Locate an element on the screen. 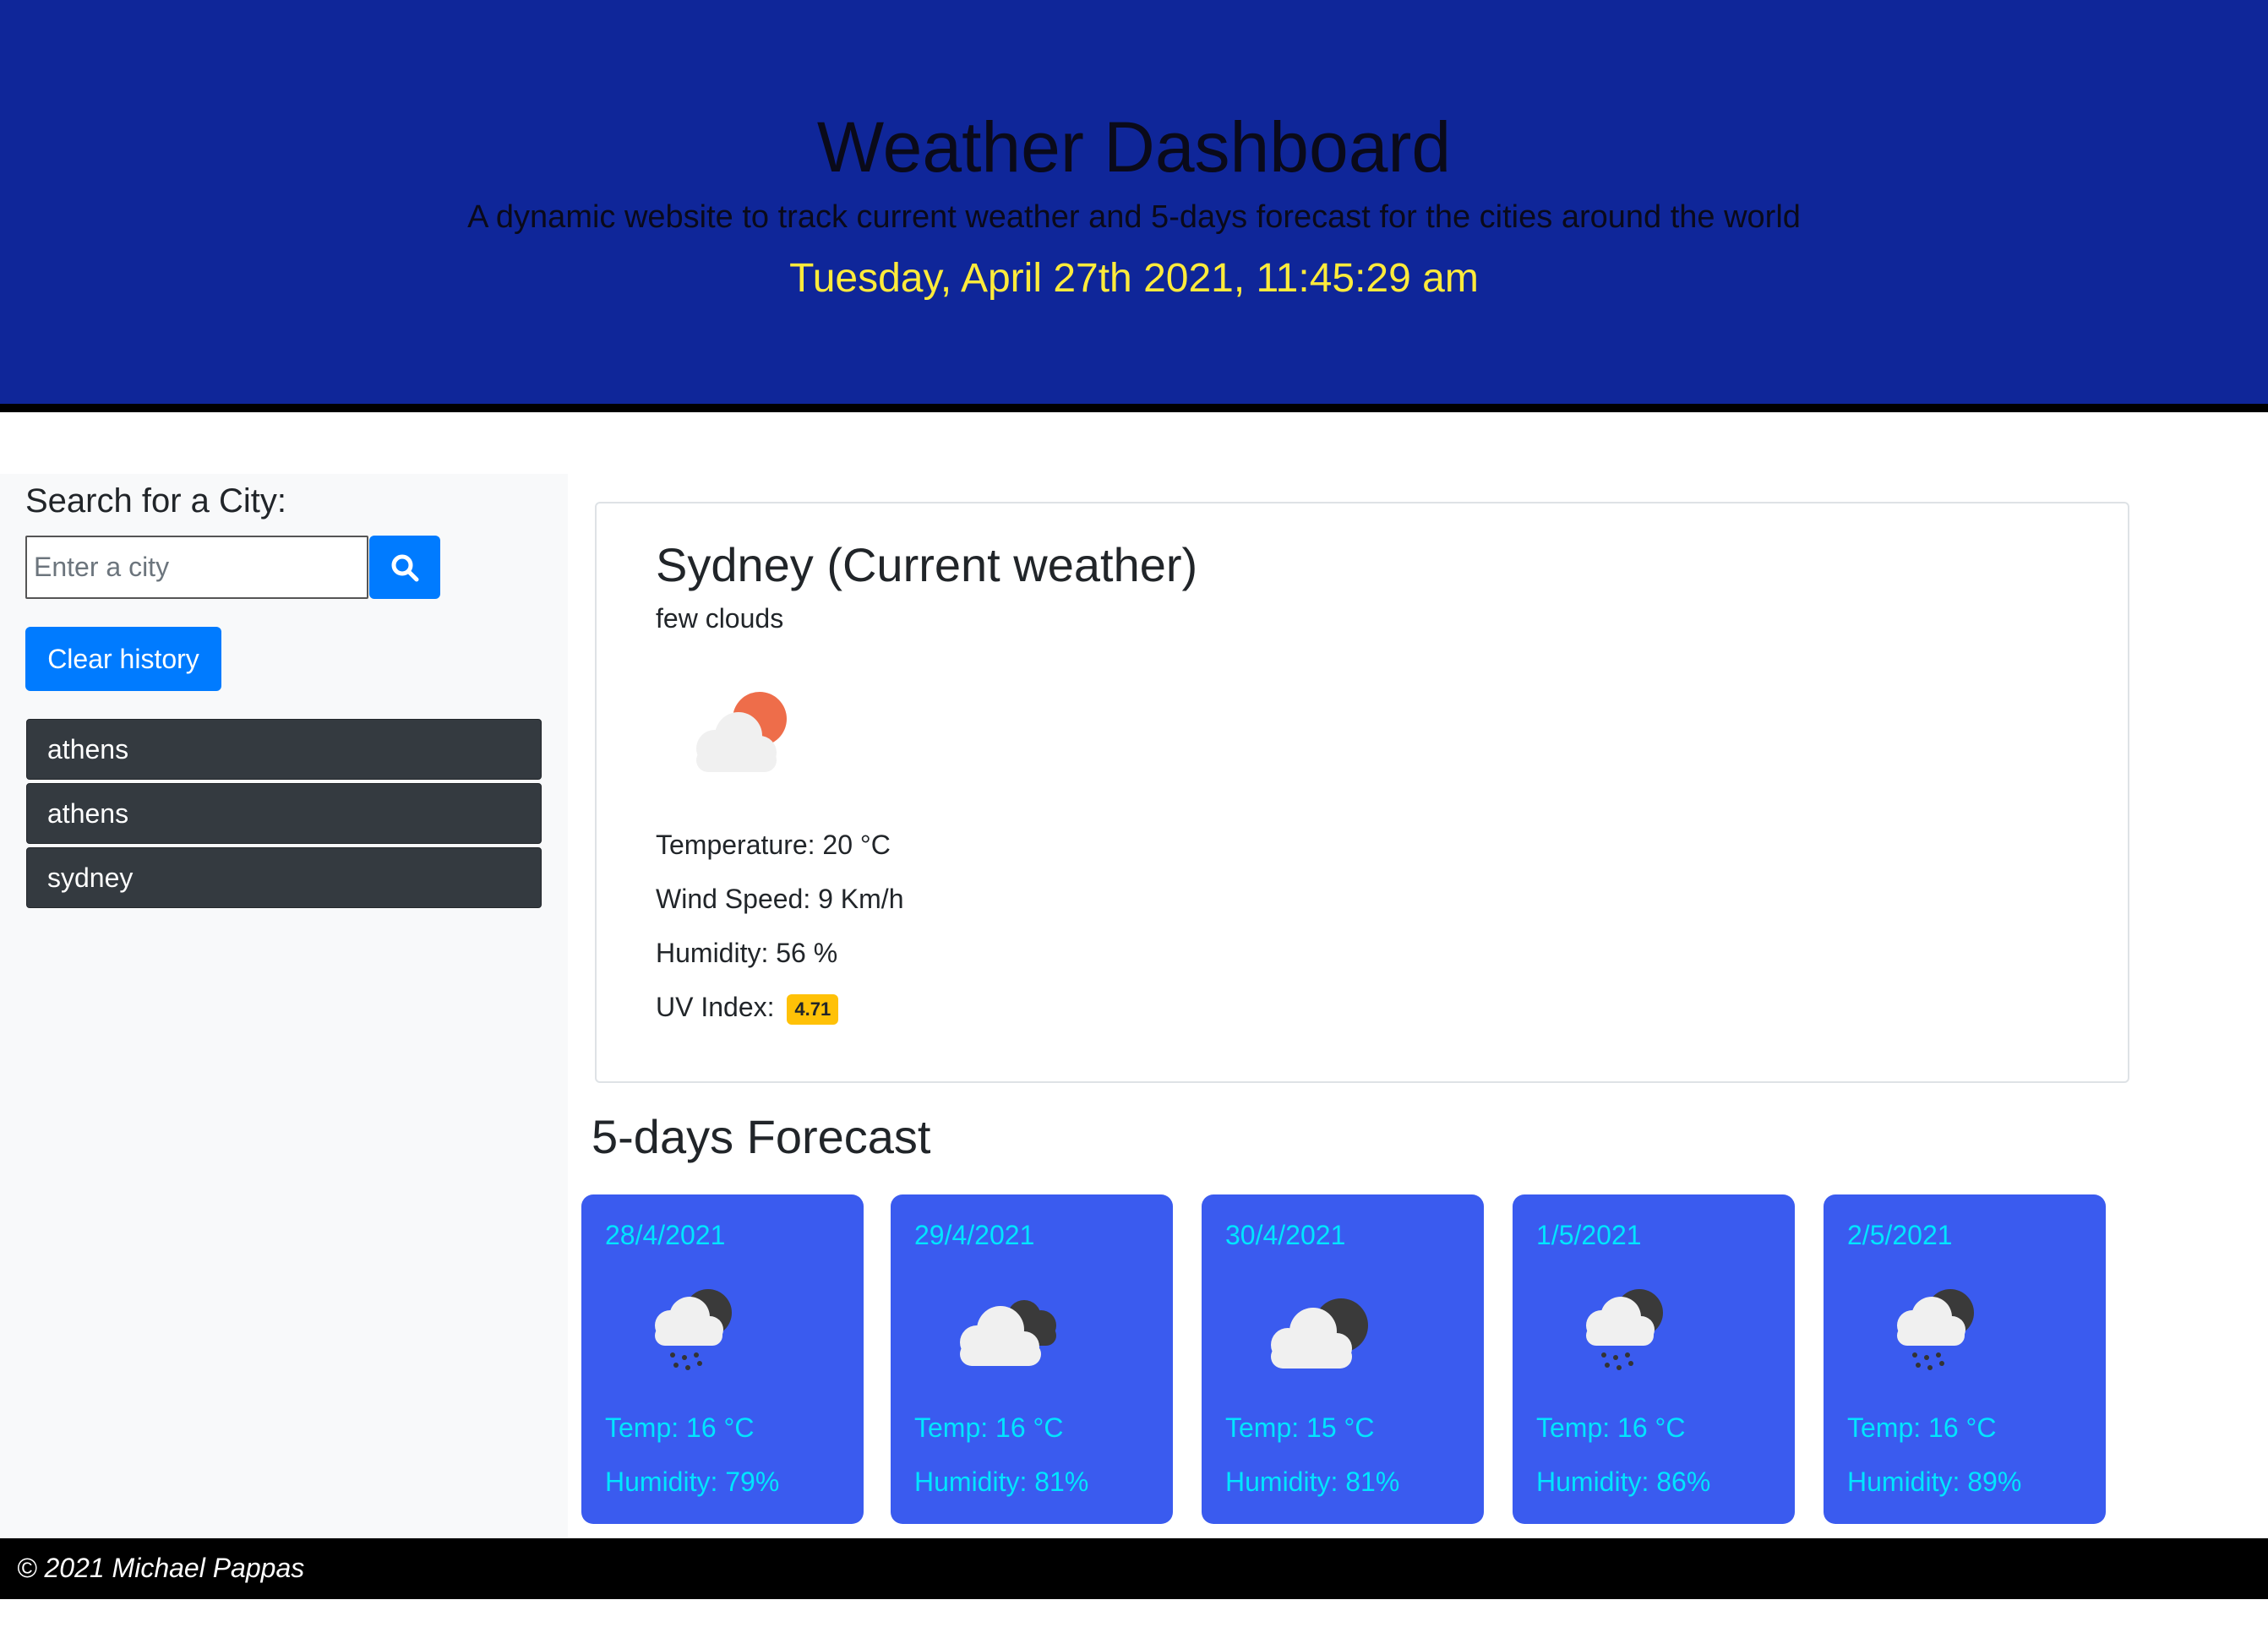  history-item: sydney is located at coordinates (284, 877).